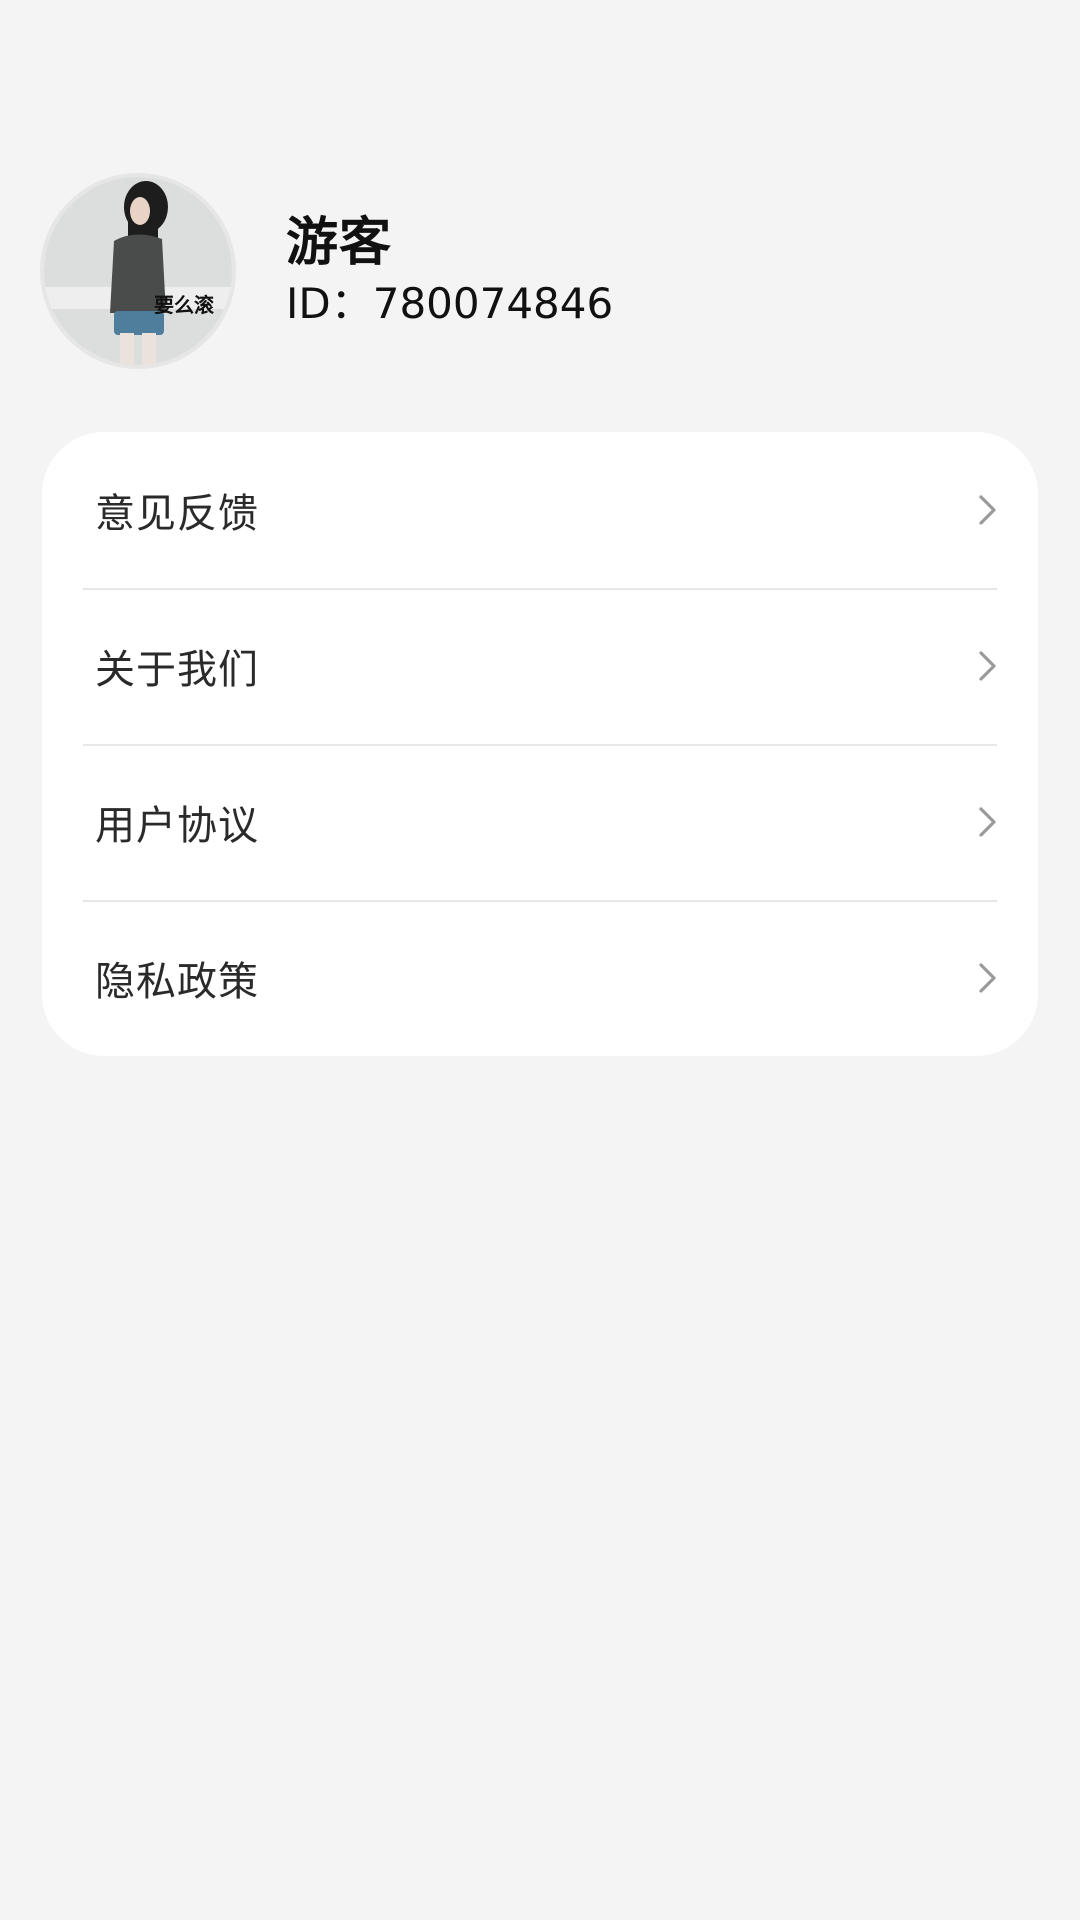 The width and height of the screenshot is (1080, 1920). I want to click on menu-item-user-agreement: 用户协议, so click(540, 822).